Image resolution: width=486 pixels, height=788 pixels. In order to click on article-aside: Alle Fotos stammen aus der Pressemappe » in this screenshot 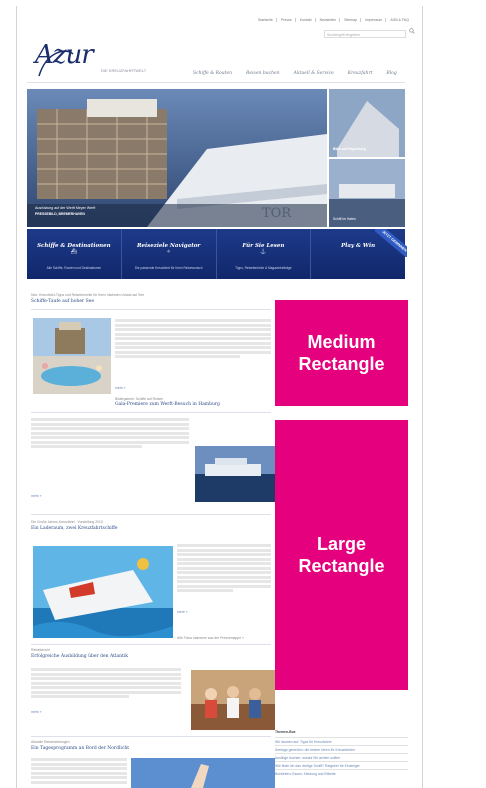, I will do `click(210, 638)`.